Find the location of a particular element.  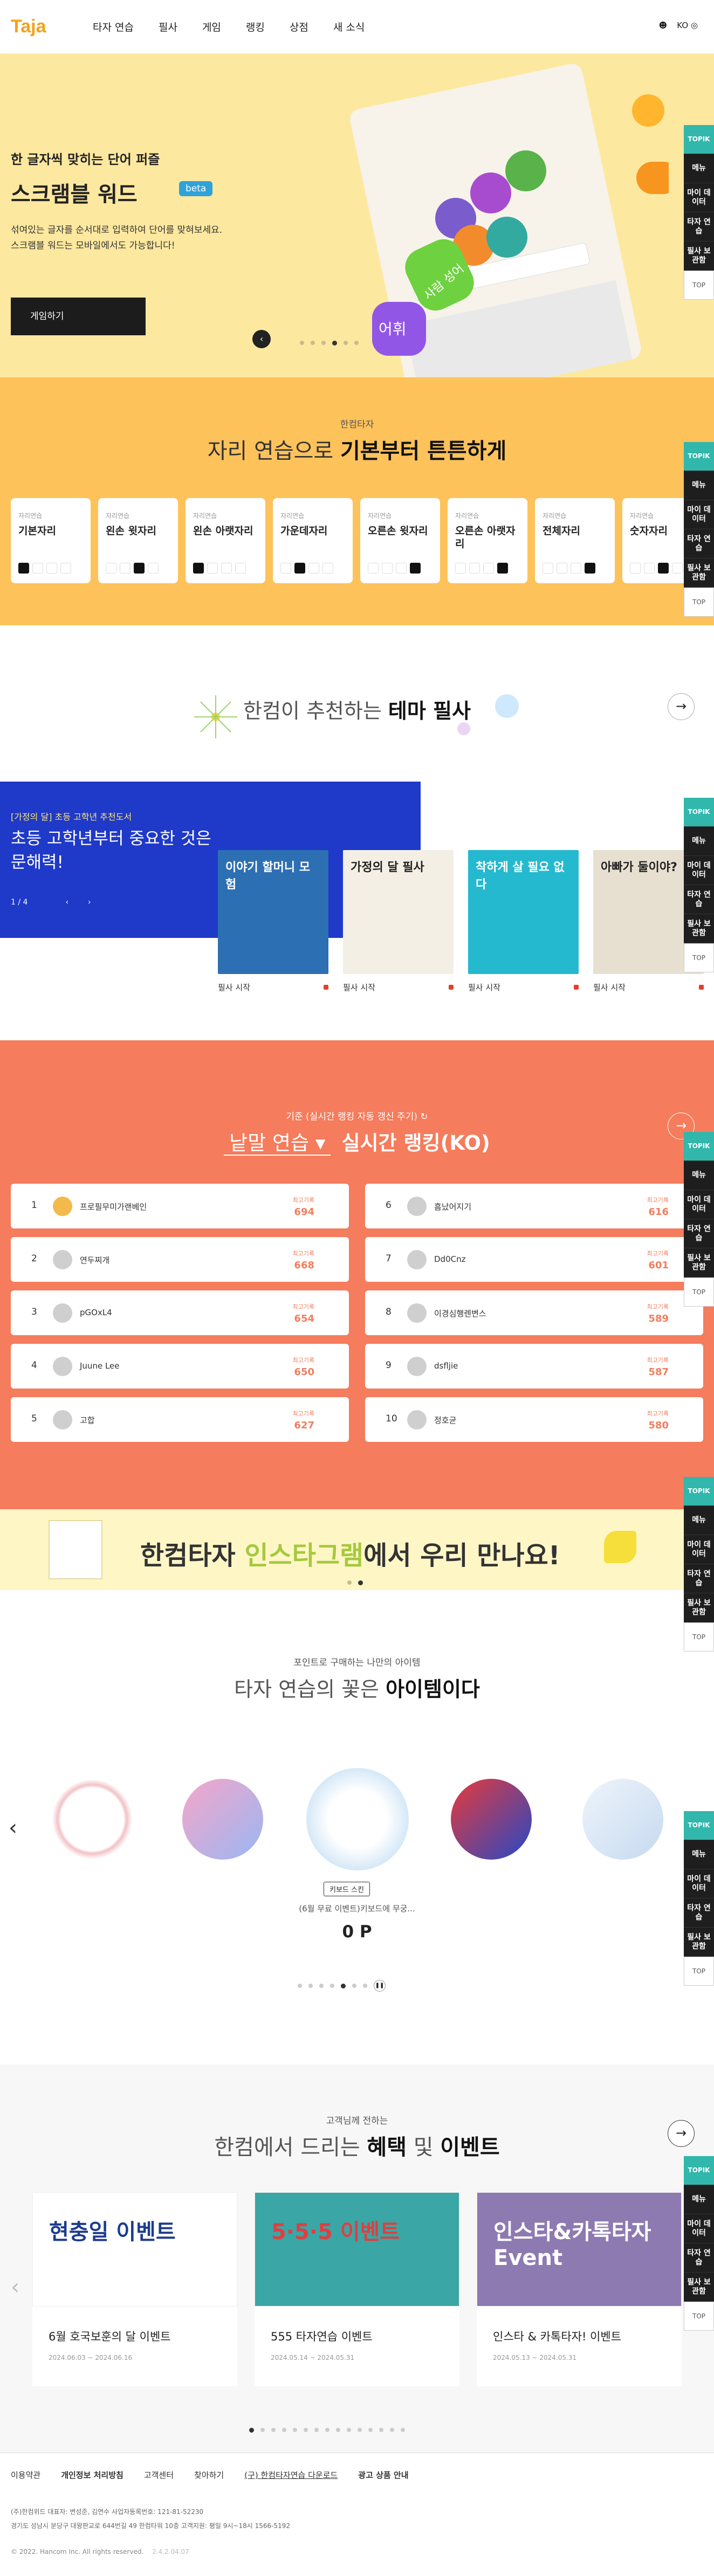

play-game-button: 게임하기 is located at coordinates (78, 316).